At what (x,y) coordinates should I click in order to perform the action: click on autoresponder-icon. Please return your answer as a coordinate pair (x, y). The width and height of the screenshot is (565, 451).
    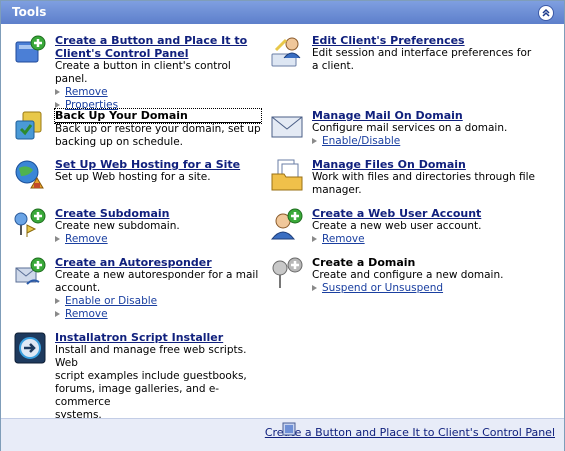
    Looking at the image, I should click on (30, 273).